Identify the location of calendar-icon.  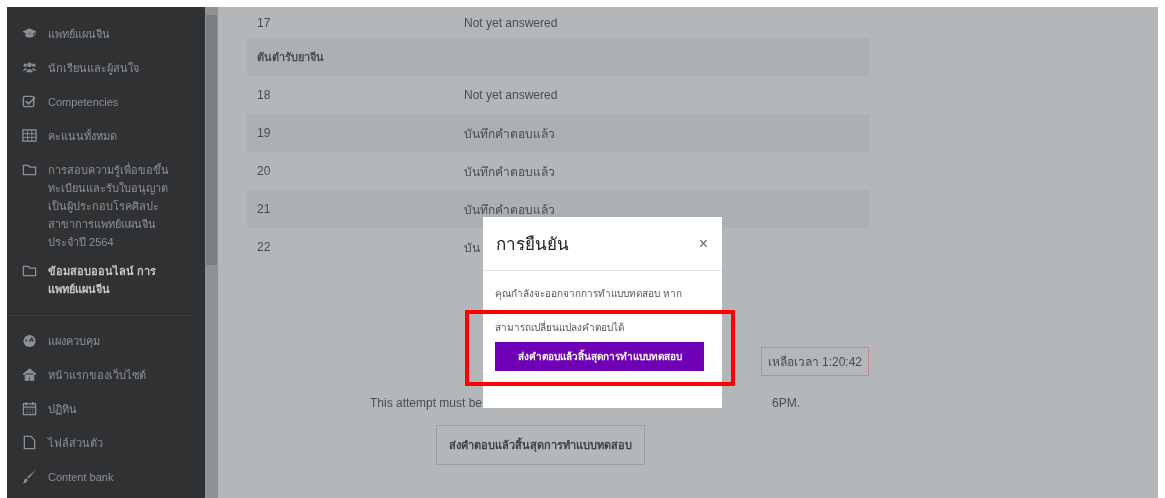
(29, 408).